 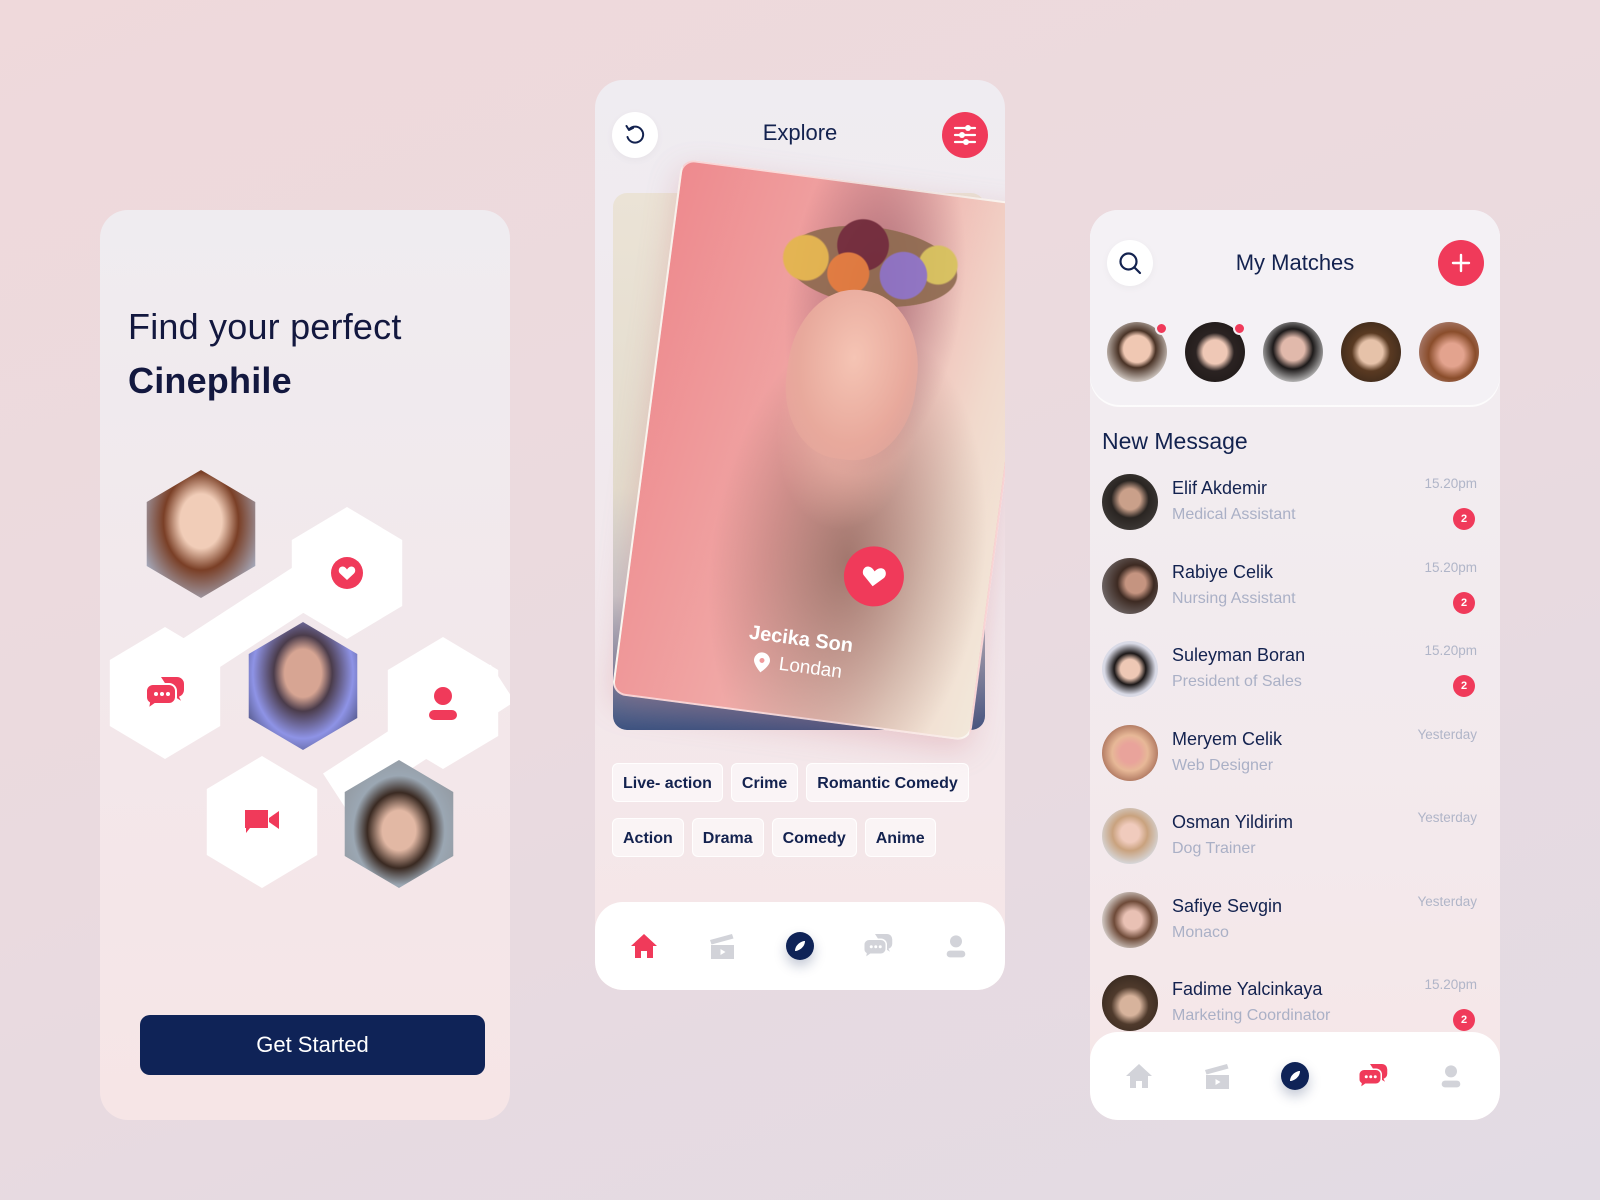 I want to click on like-button, so click(x=874, y=576).